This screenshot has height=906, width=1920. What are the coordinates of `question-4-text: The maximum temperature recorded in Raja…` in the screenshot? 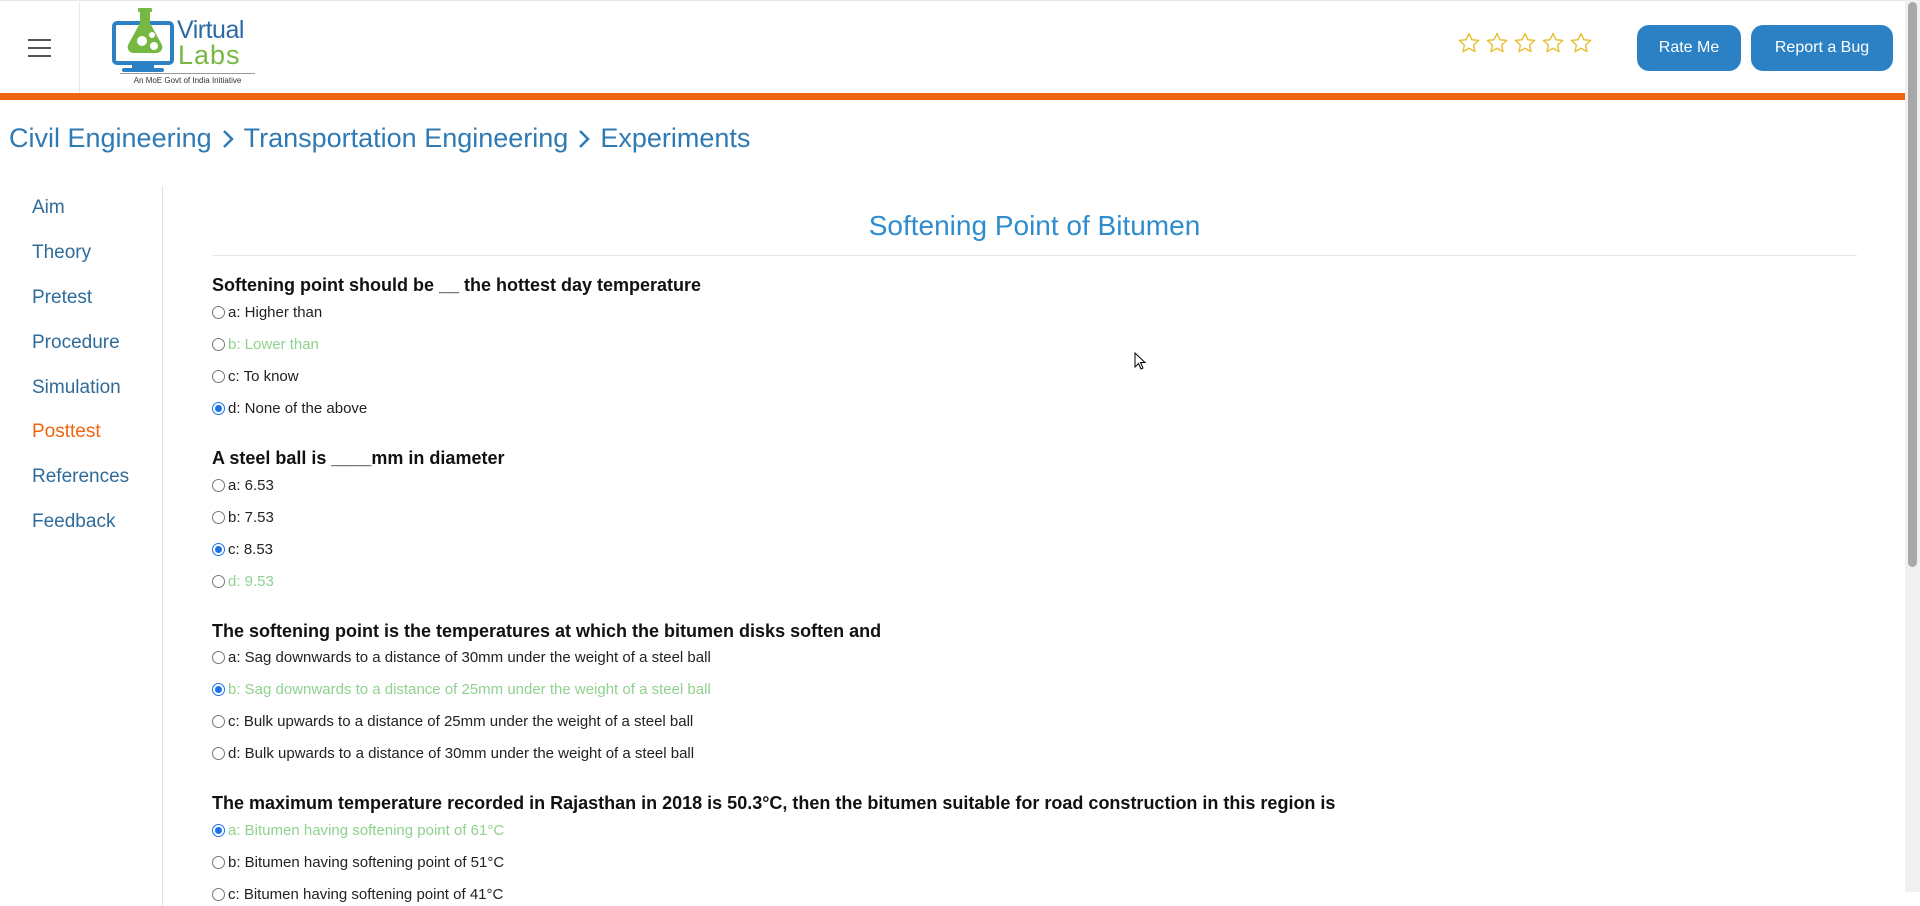 It's located at (774, 803).